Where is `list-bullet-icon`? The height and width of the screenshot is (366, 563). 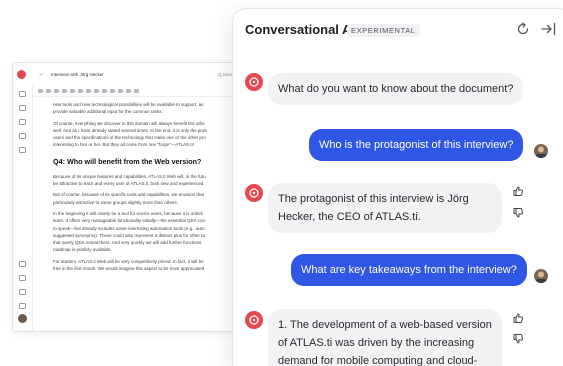 list-bullet-icon is located at coordinates (80, 90).